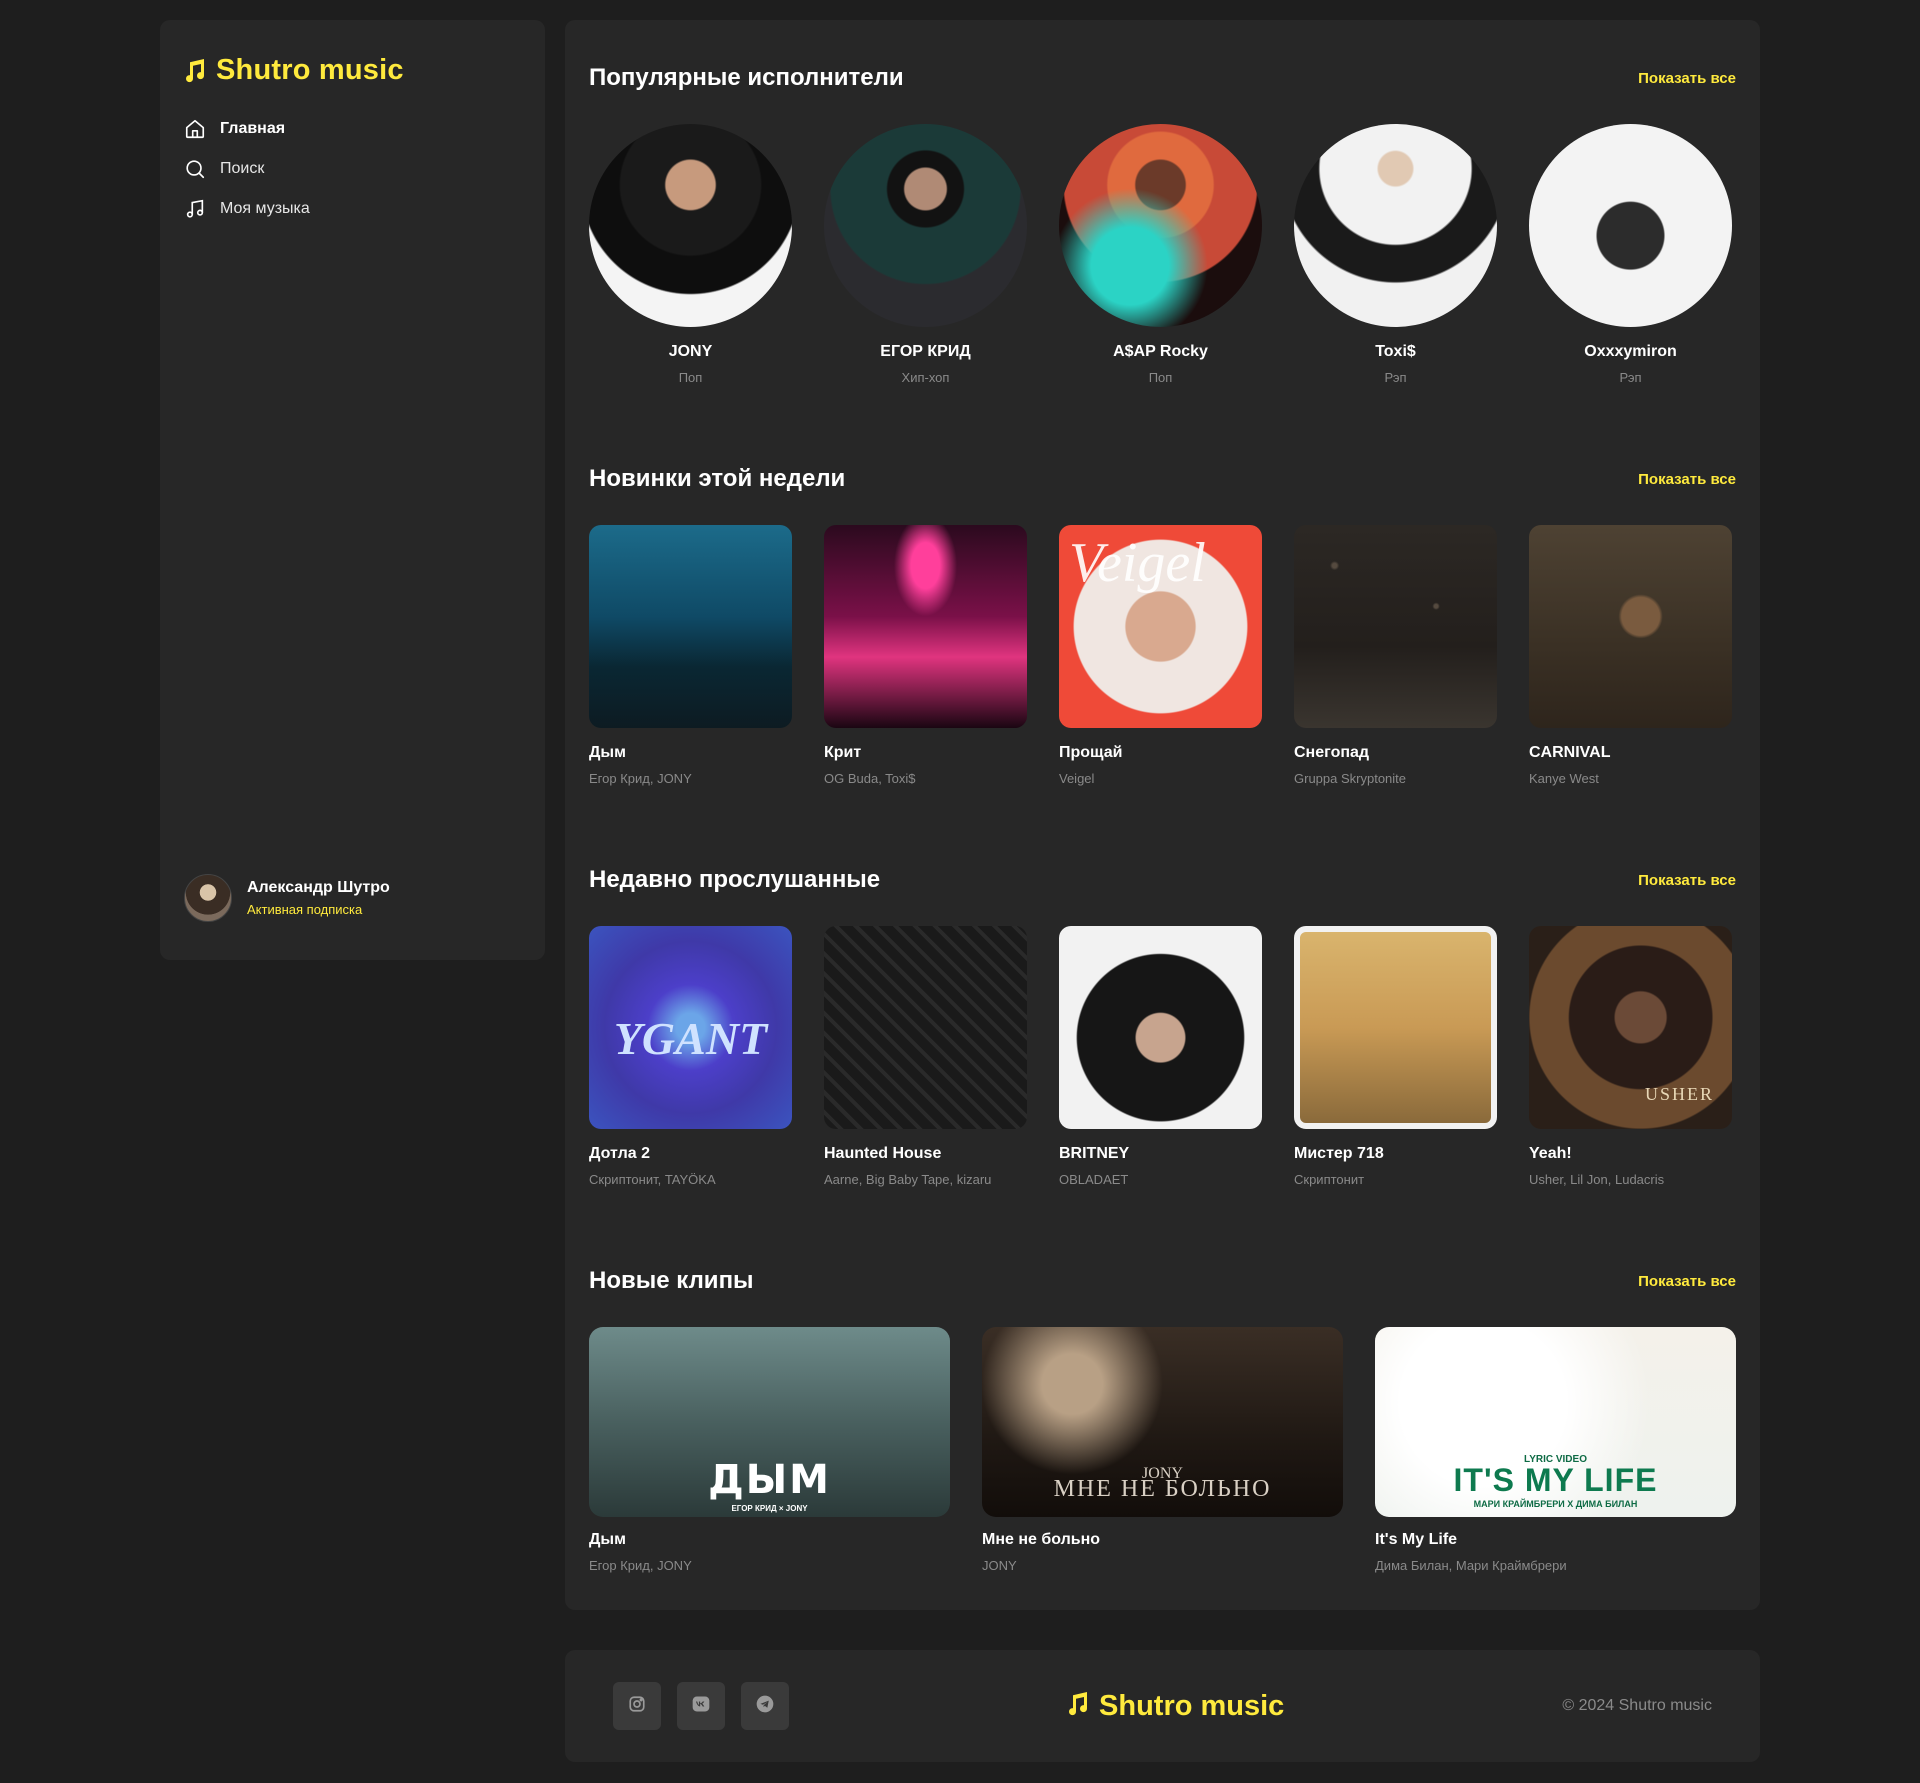  What do you see at coordinates (1350, 778) in the screenshot?
I see `album-artist: Gruppa Skryptonite` at bounding box center [1350, 778].